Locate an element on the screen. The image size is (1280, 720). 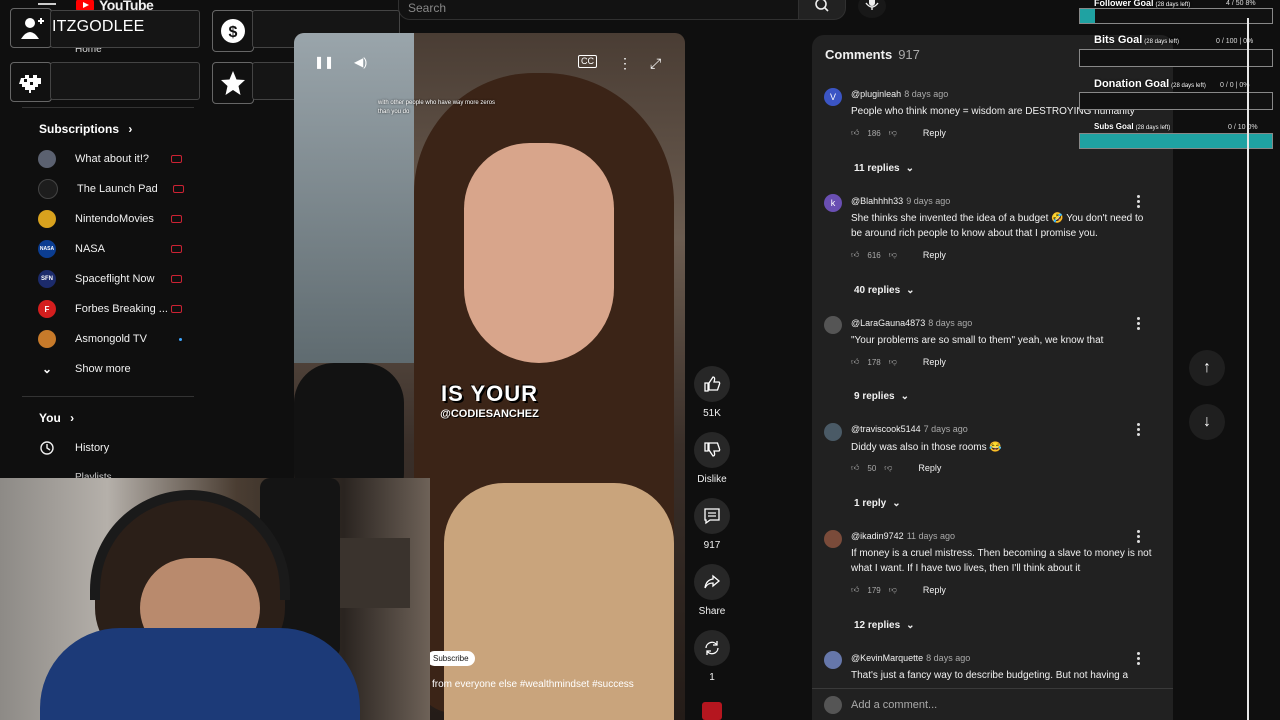
view-replies-button: 1 reply ⌄ is located at coordinates (877, 503).